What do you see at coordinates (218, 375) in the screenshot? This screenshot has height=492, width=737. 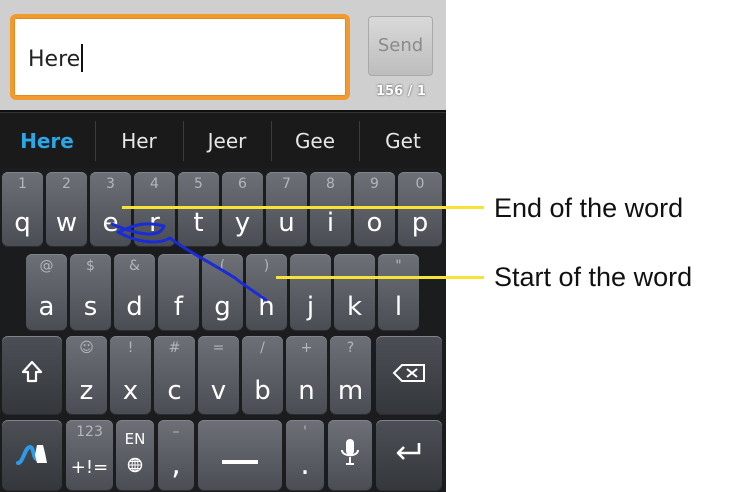 I see `key-v: = v` at bounding box center [218, 375].